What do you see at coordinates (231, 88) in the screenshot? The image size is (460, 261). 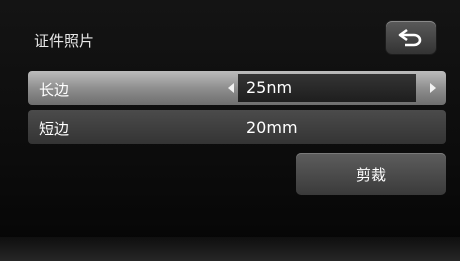 I see `decrease-arrow-icon` at bounding box center [231, 88].